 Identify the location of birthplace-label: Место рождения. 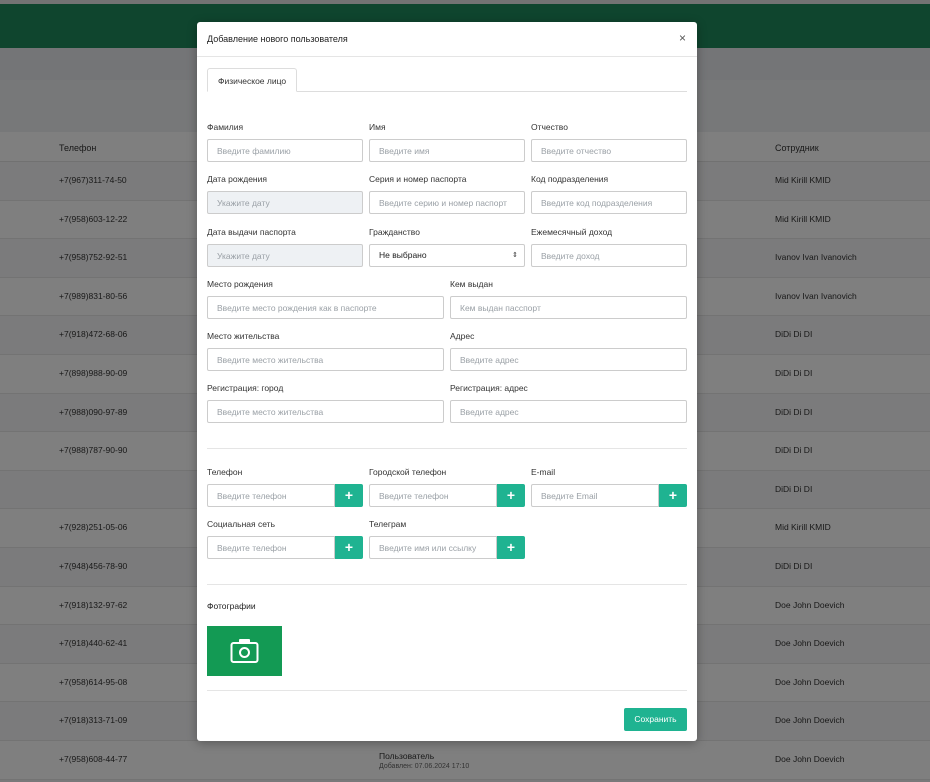
(240, 284).